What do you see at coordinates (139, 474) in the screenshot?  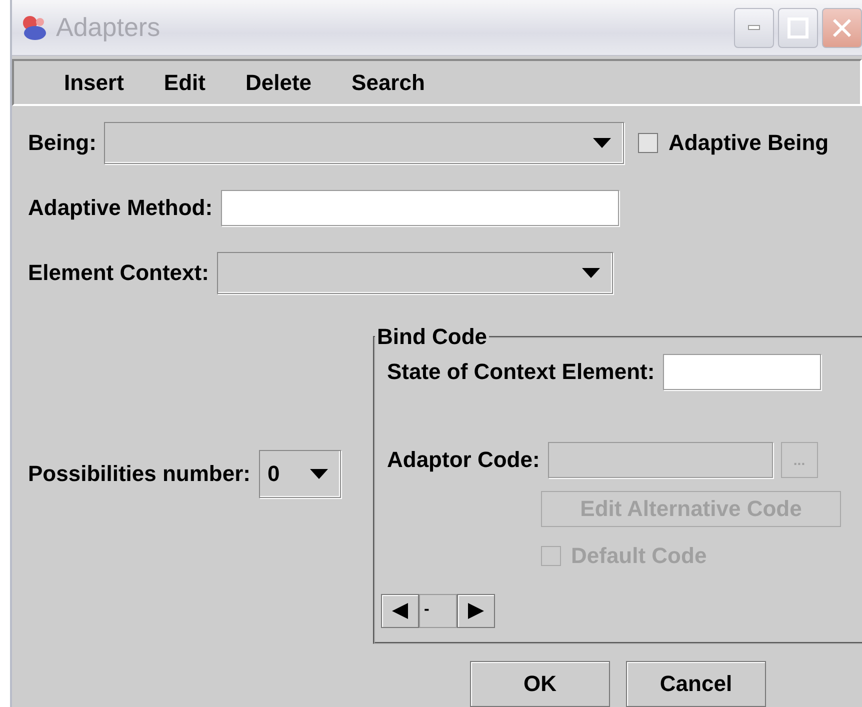 I see `field-label: Possibilities number:` at bounding box center [139, 474].